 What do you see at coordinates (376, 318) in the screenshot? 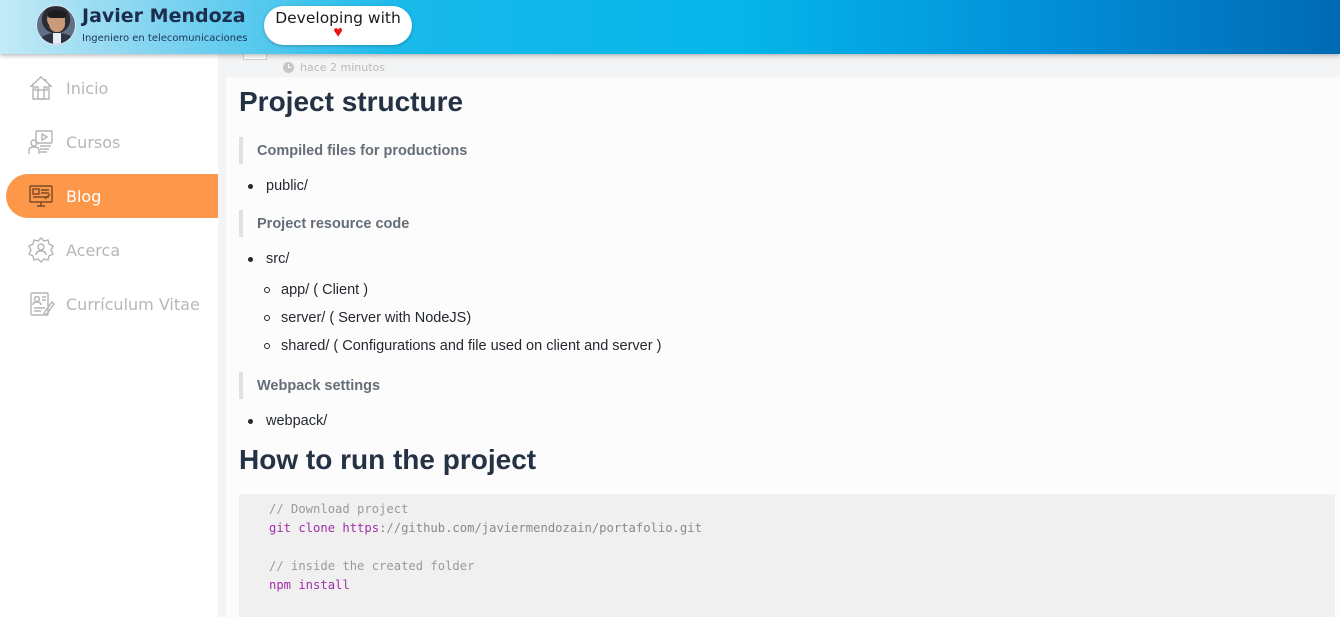
I see `list-item-text: server/ ( Server with NodeJS)` at bounding box center [376, 318].